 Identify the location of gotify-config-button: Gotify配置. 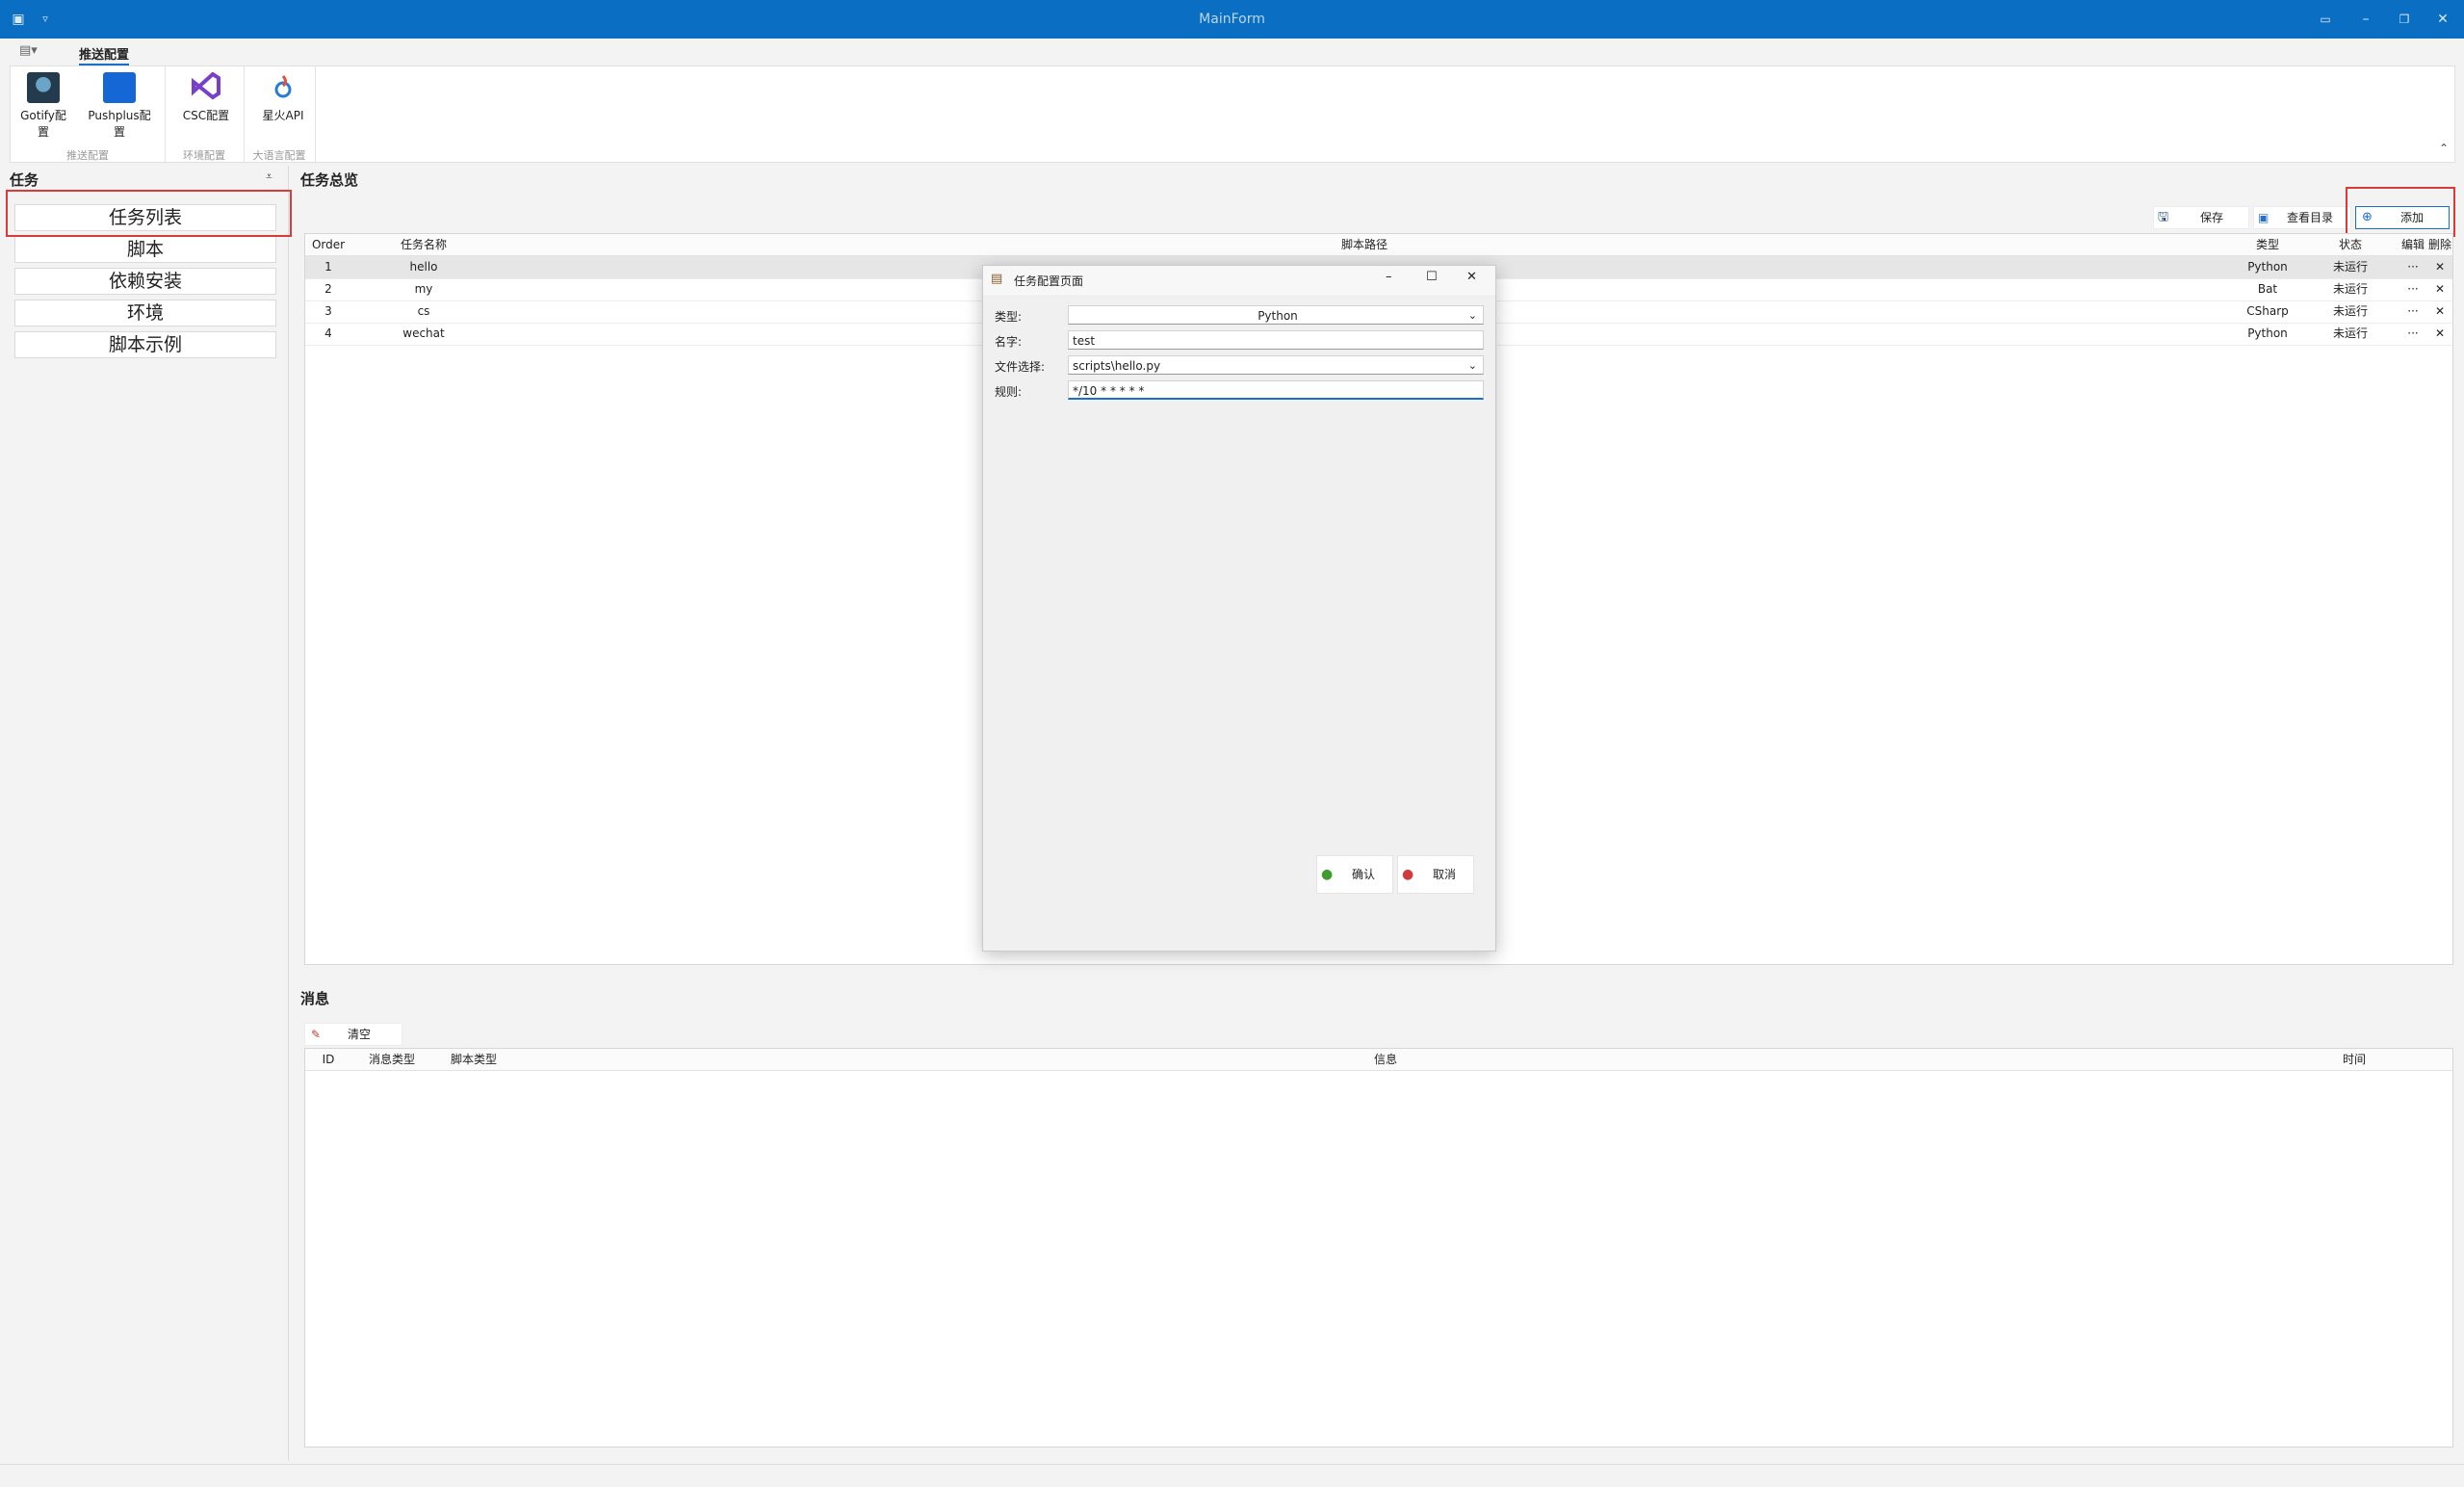
(43, 106).